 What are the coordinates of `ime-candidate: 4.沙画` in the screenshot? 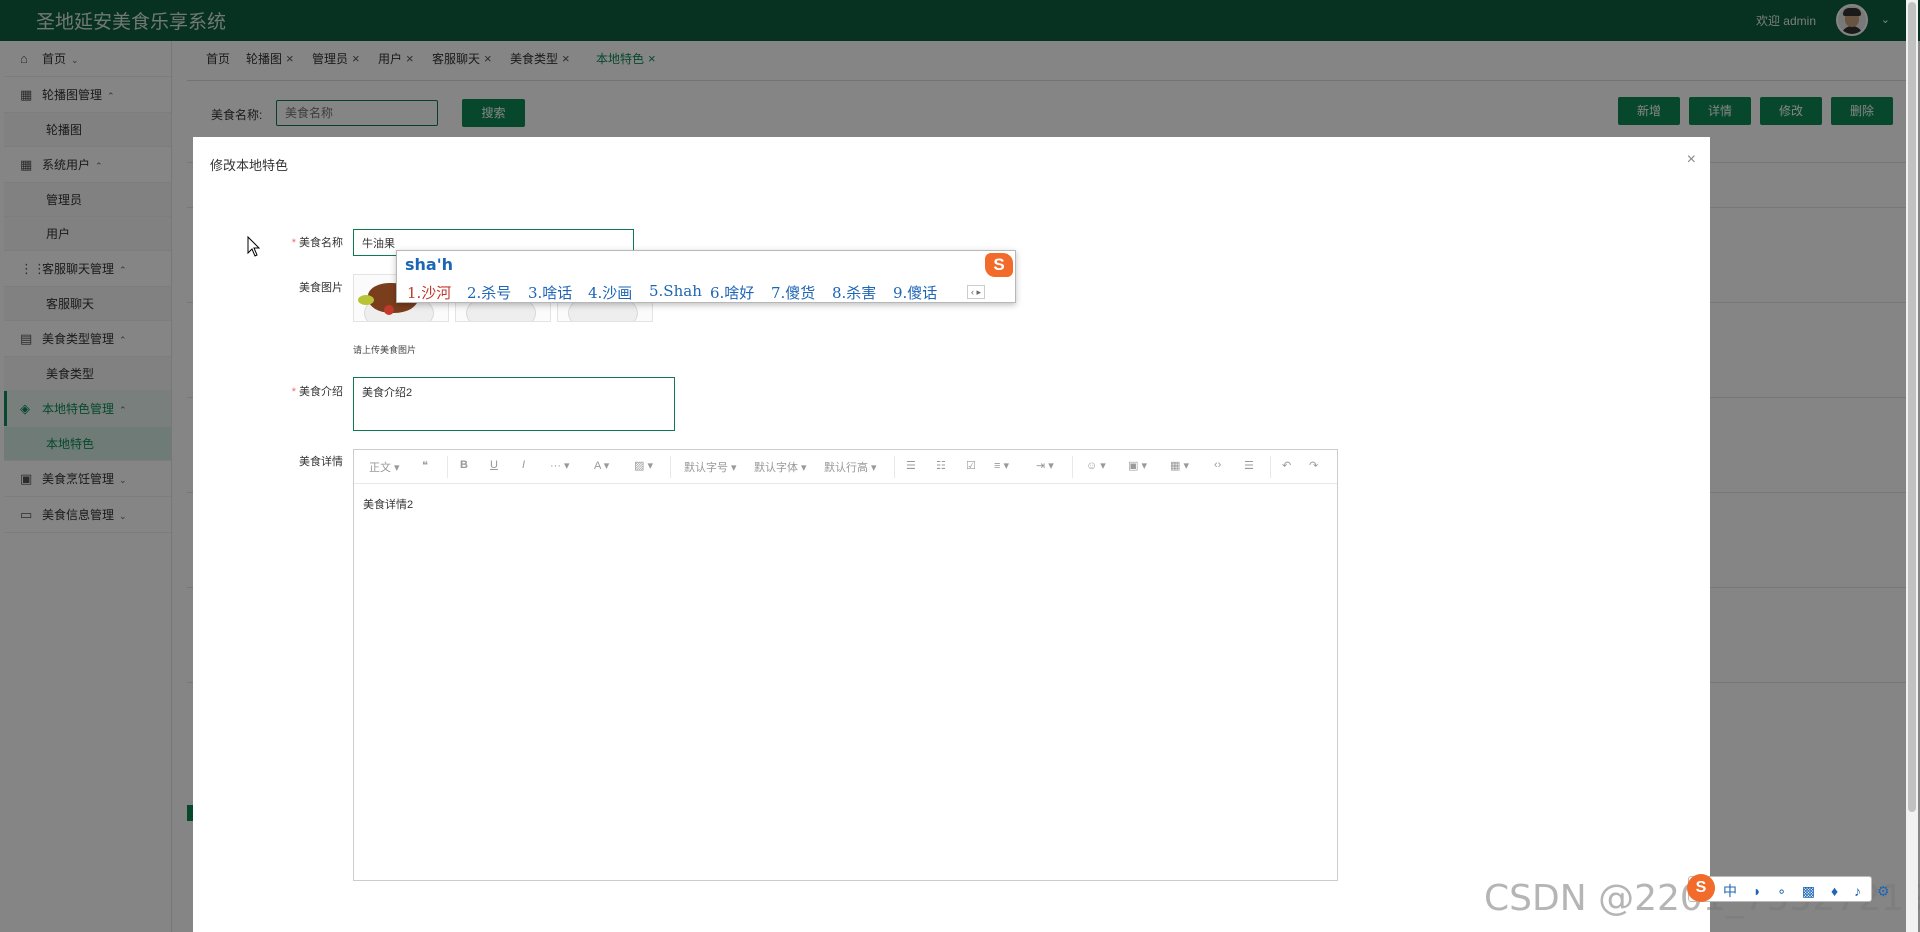 It's located at (610, 292).